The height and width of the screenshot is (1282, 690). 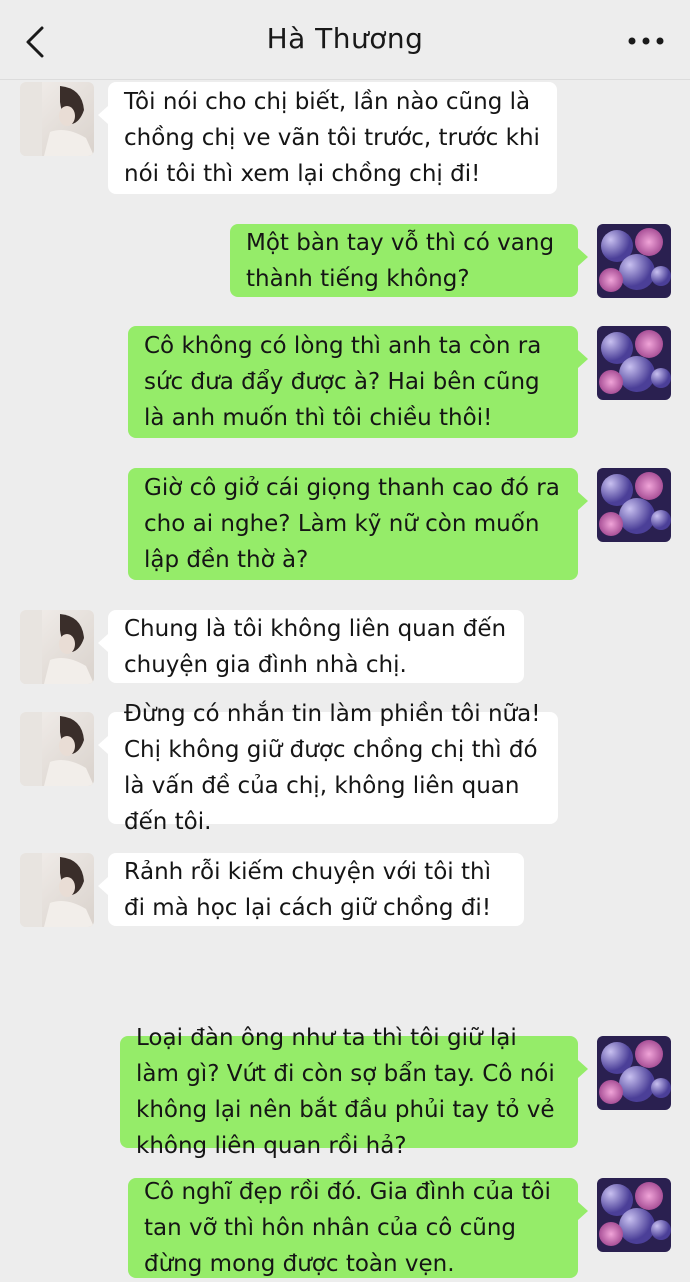 I want to click on more-dots-icon, so click(x=646, y=41).